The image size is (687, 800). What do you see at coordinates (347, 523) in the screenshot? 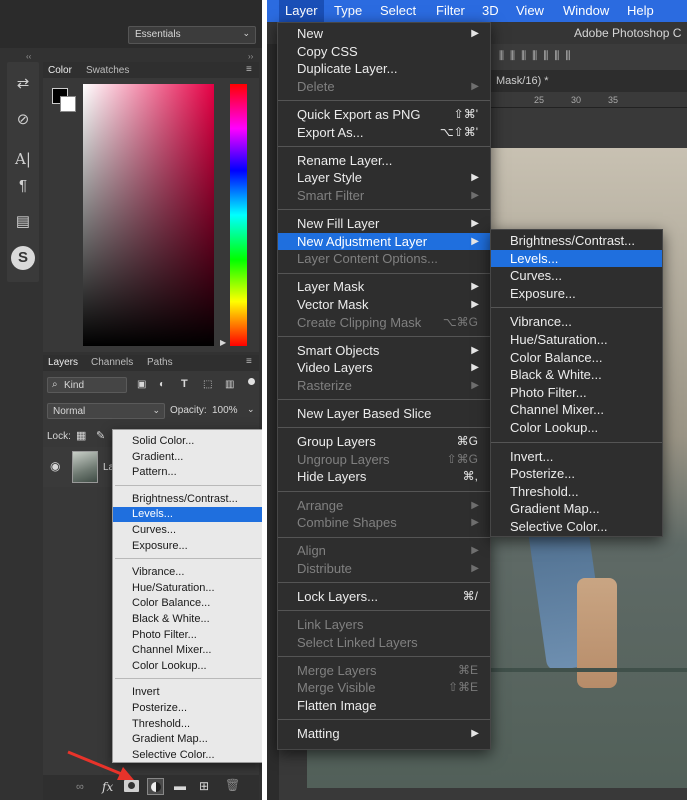
I see `menu-item-label: Combine Shapes` at bounding box center [347, 523].